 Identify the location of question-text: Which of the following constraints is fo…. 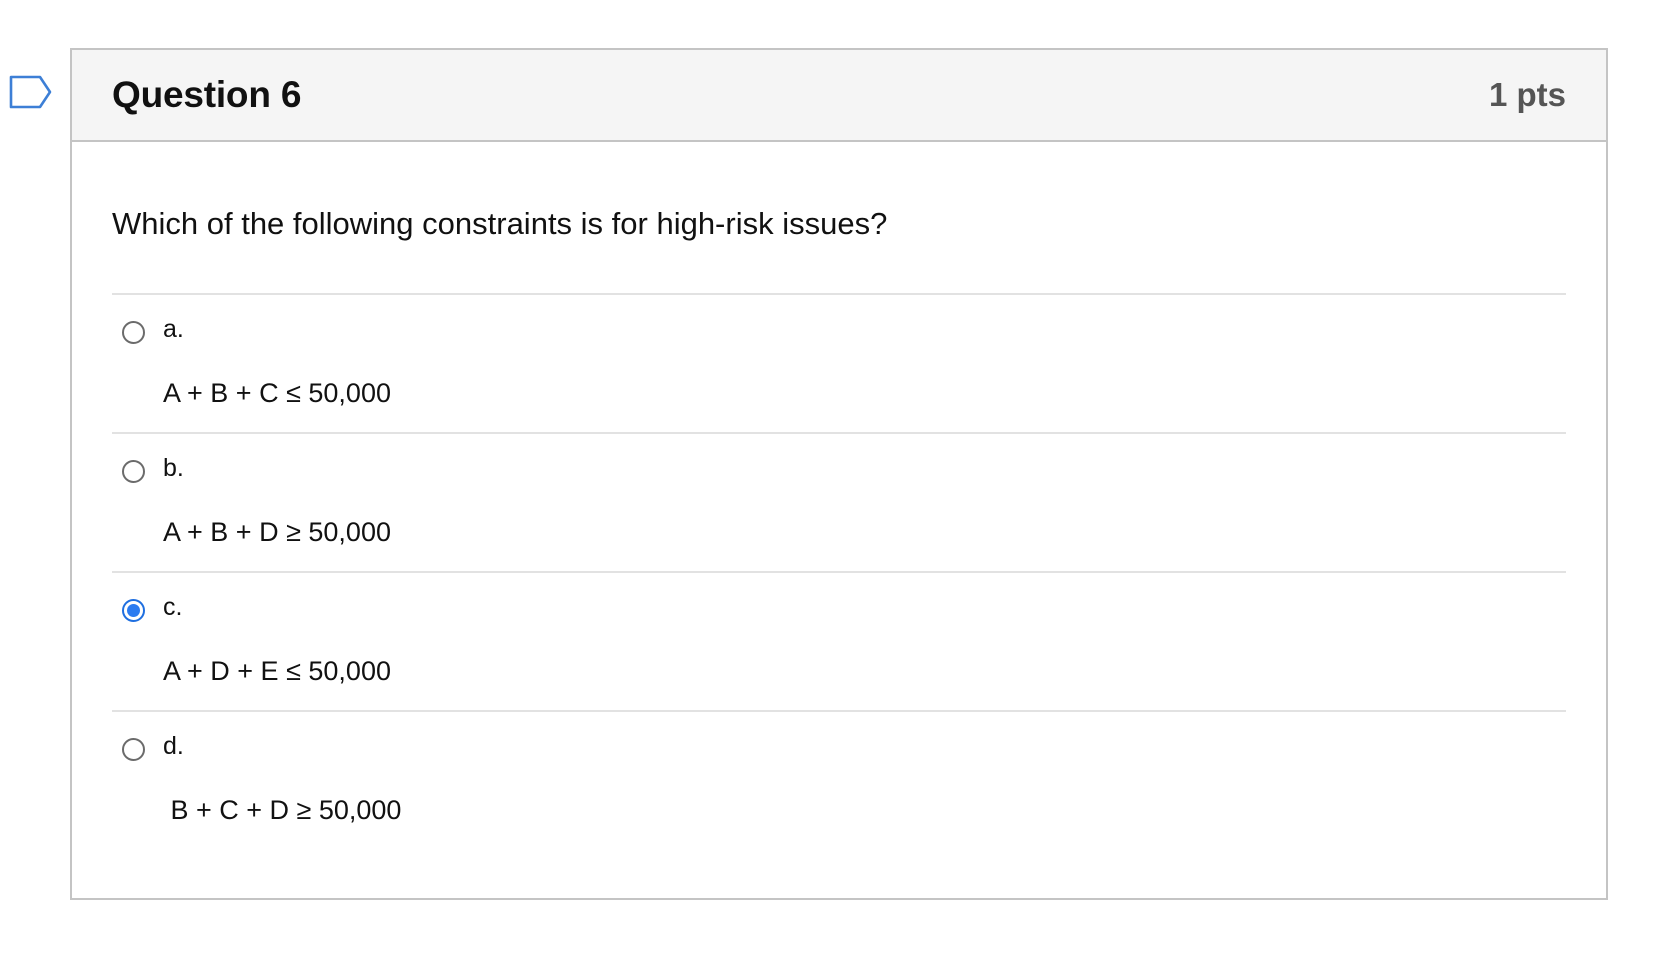
(839, 218).